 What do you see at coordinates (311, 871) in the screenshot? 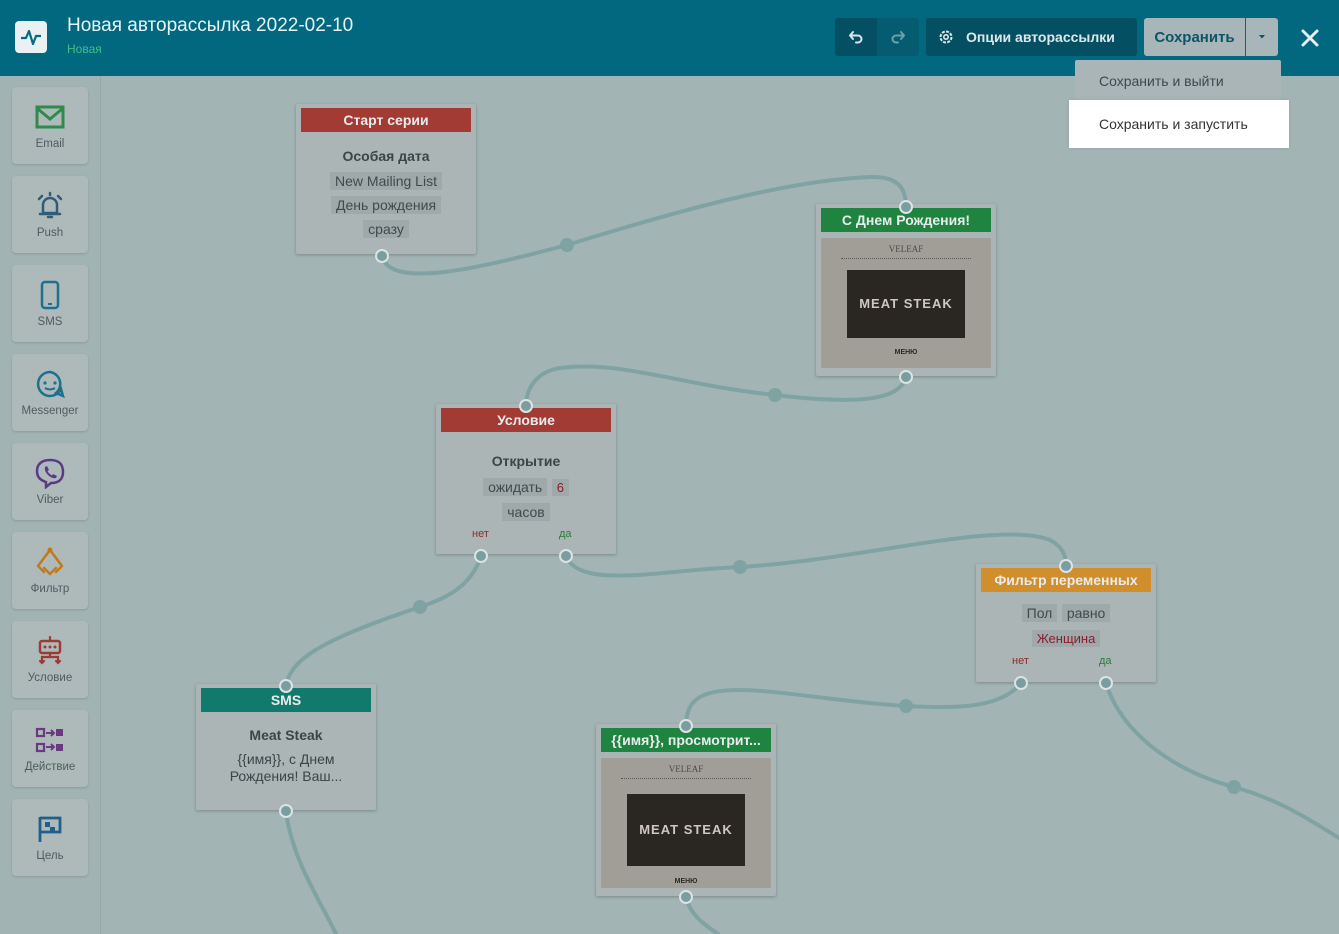
I see `edge-sms-out` at bounding box center [311, 871].